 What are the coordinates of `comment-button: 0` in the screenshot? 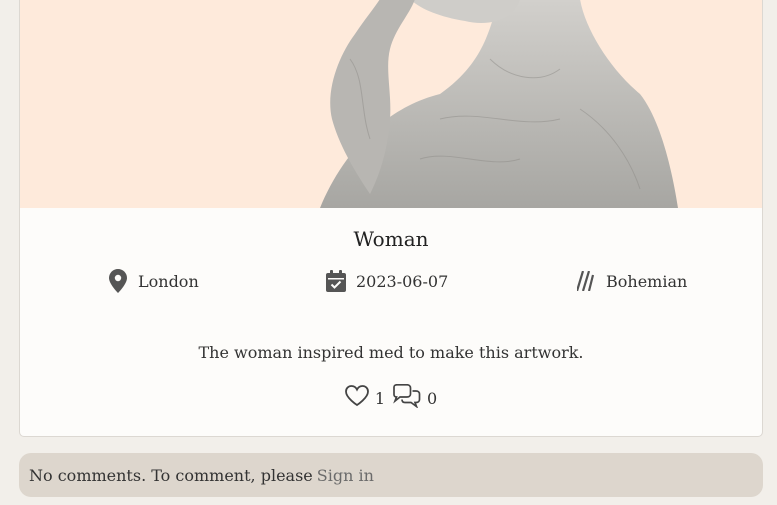 It's located at (414, 397).